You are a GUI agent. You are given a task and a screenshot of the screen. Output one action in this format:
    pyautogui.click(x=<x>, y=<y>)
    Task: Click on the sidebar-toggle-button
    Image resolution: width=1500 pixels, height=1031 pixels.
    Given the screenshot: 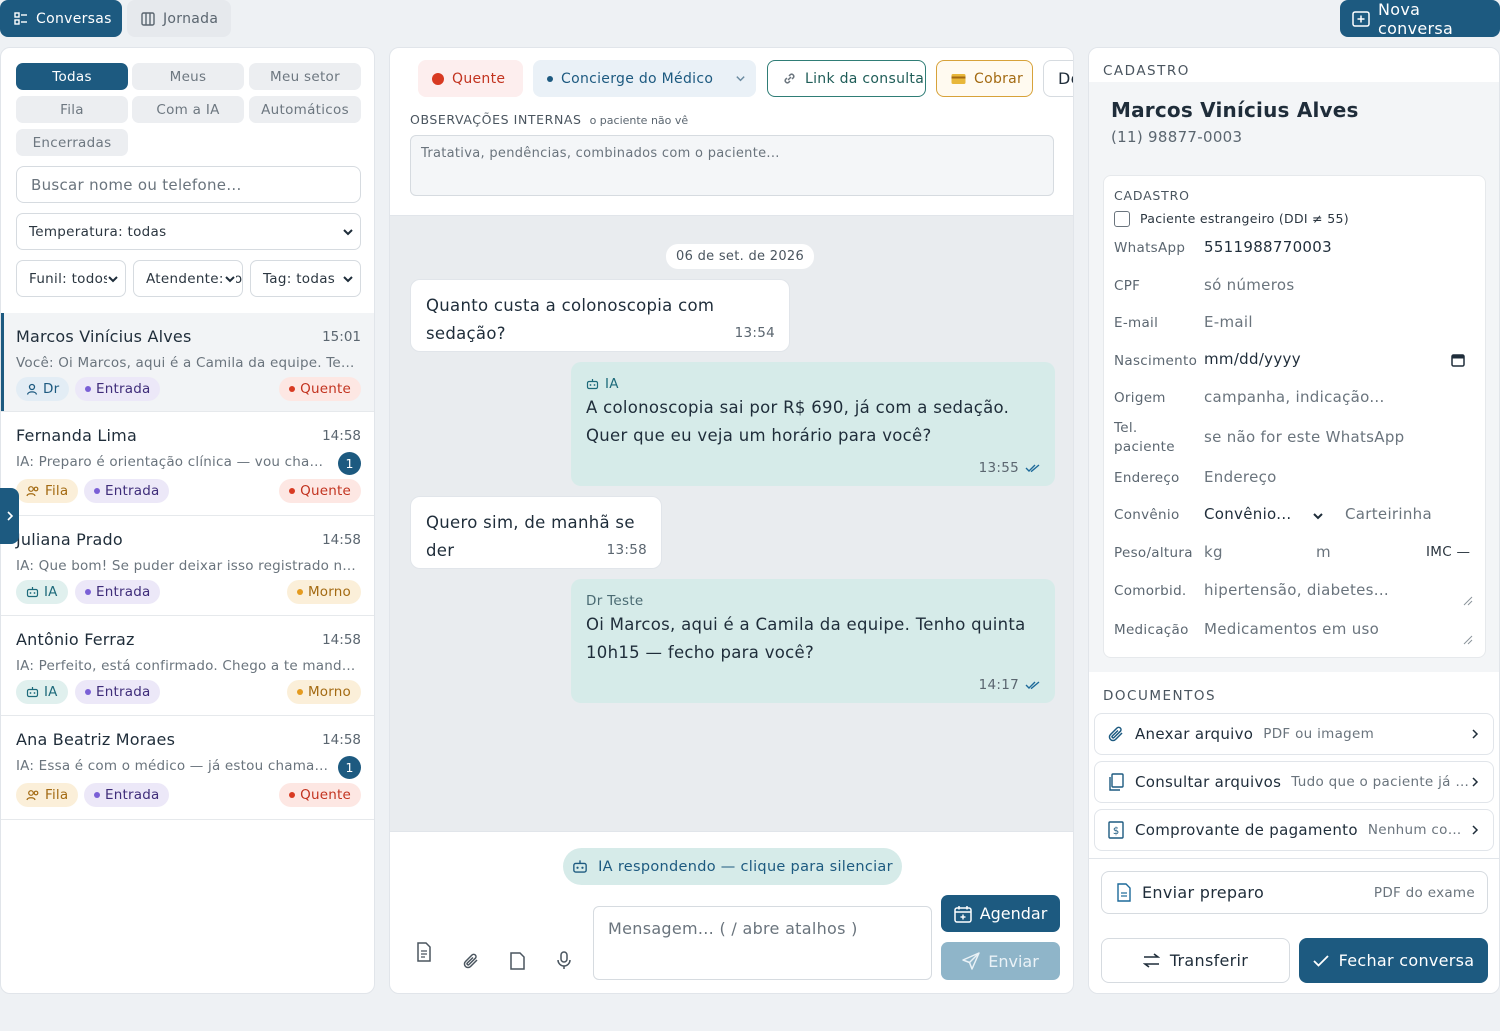 What is the action you would take?
    pyautogui.click(x=9, y=516)
    